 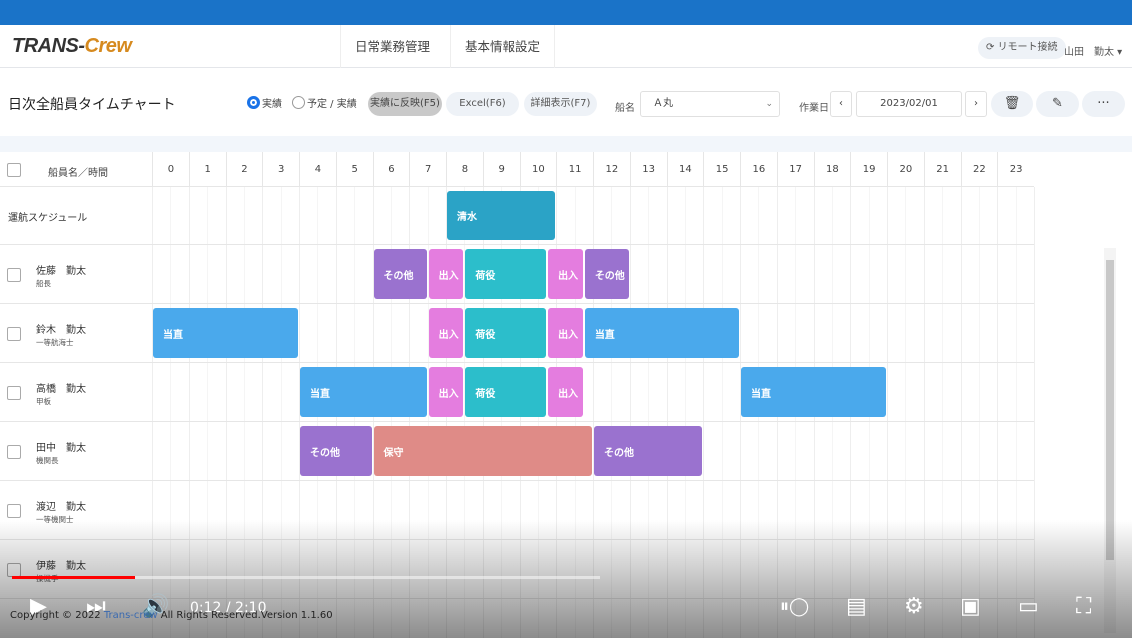 What do you see at coordinates (427, 169) in the screenshot?
I see `hour-header: 7` at bounding box center [427, 169].